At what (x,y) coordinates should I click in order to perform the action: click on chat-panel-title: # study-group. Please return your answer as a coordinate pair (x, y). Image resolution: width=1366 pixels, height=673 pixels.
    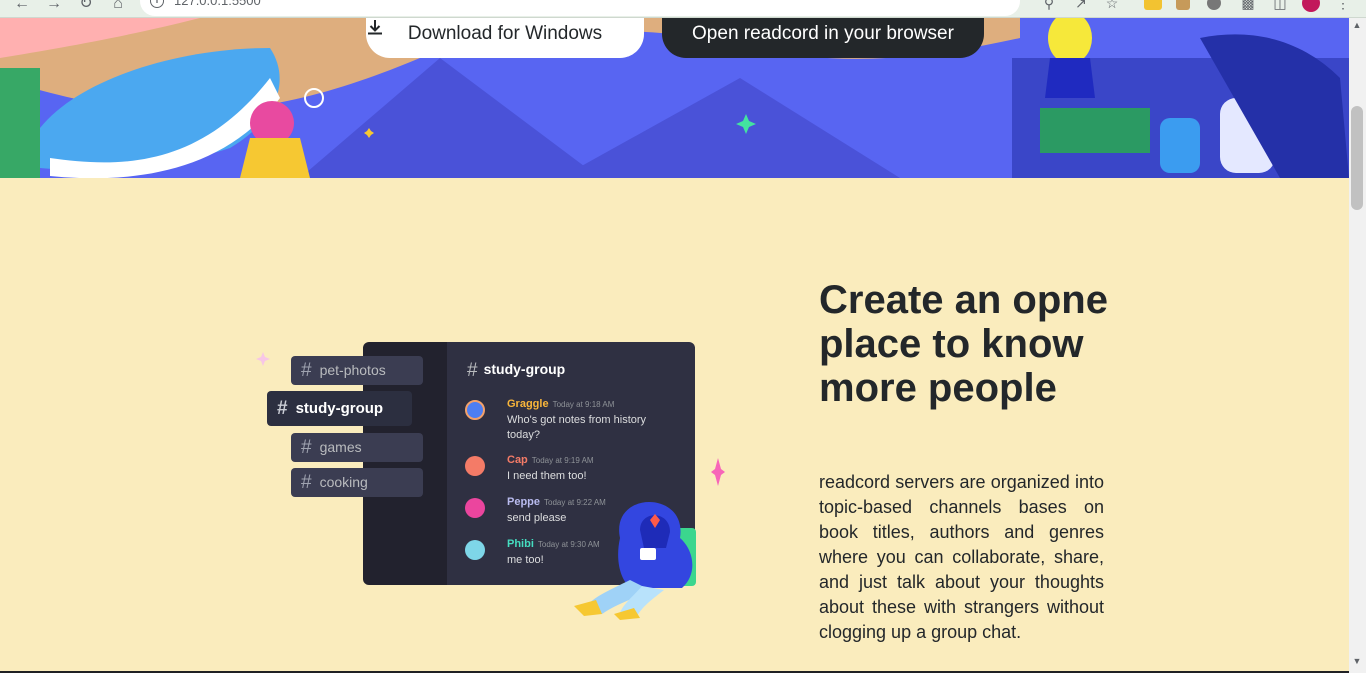
    Looking at the image, I should click on (516, 371).